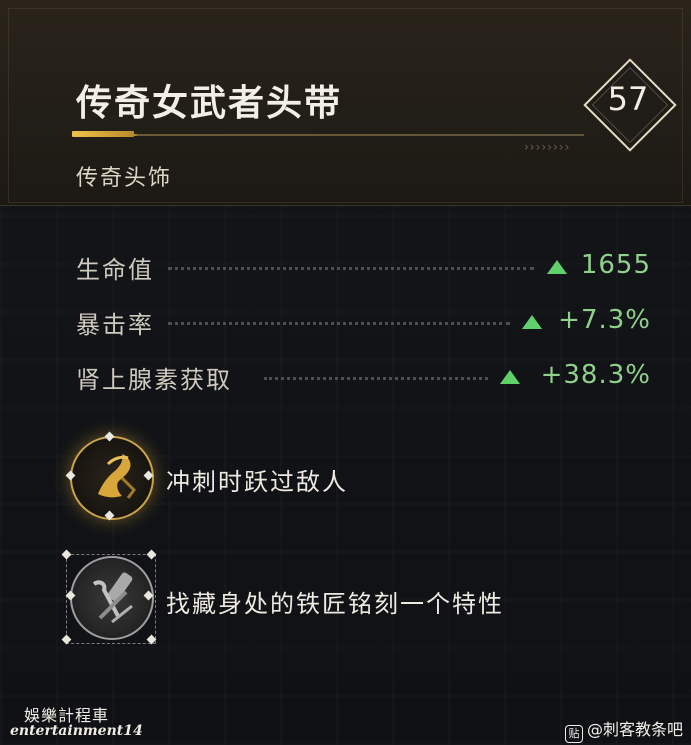 The image size is (691, 745). I want to click on leap-icon, so click(112, 478).